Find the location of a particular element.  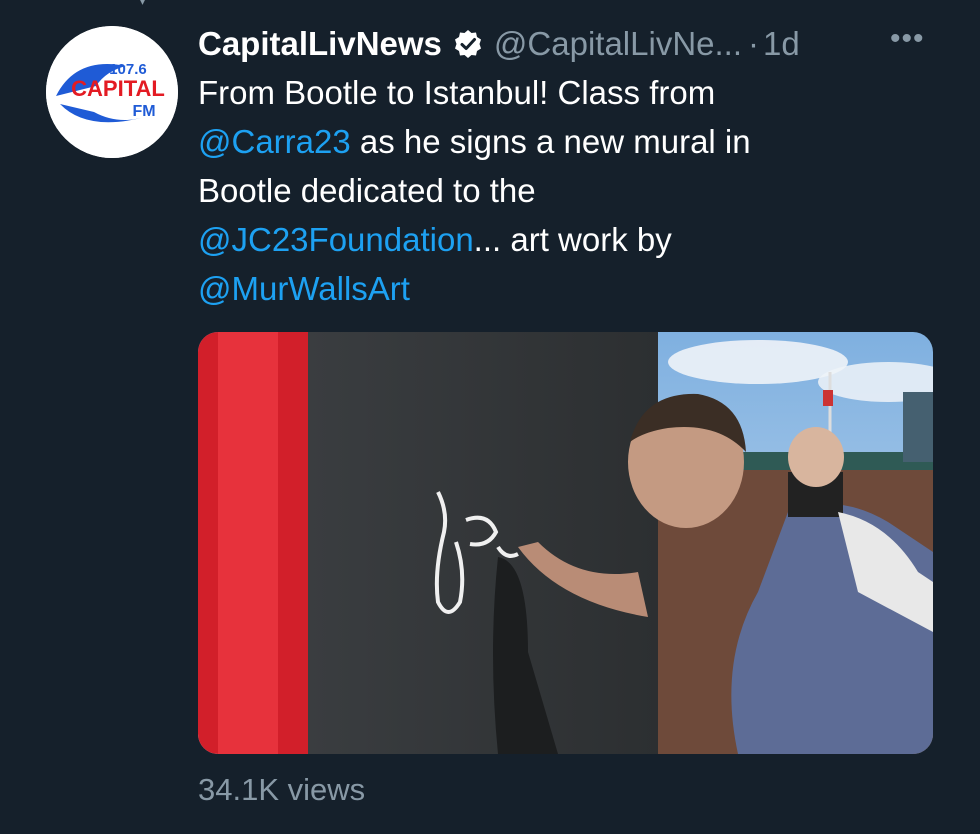

logo-fm: FM is located at coordinates (143, 111).